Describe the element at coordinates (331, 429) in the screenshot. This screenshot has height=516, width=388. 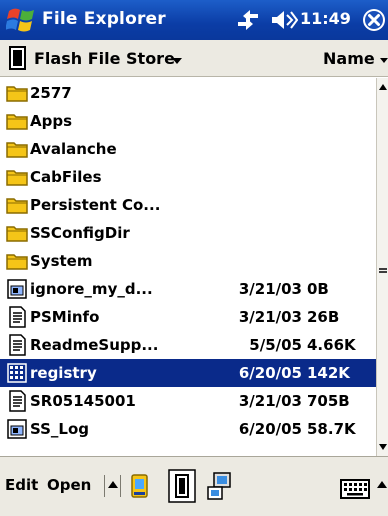
I see `file-size: 58.7K` at that location.